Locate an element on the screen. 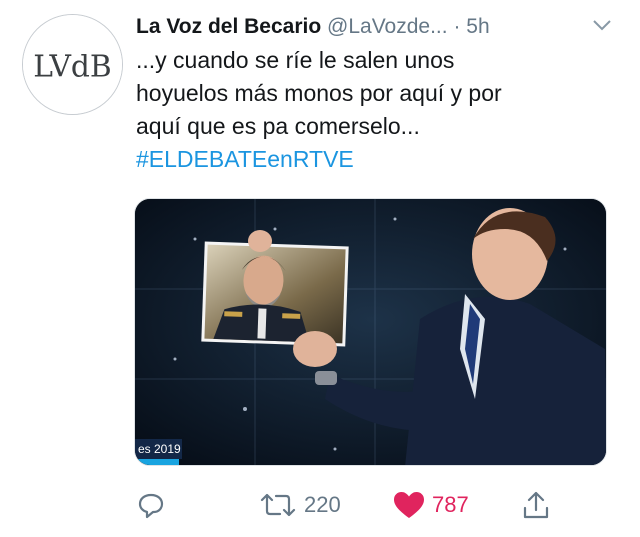 Image resolution: width=640 pixels, height=537 pixels. tweet-text-line: hoyuelos más monos por aquí y por is located at coordinates (319, 93).